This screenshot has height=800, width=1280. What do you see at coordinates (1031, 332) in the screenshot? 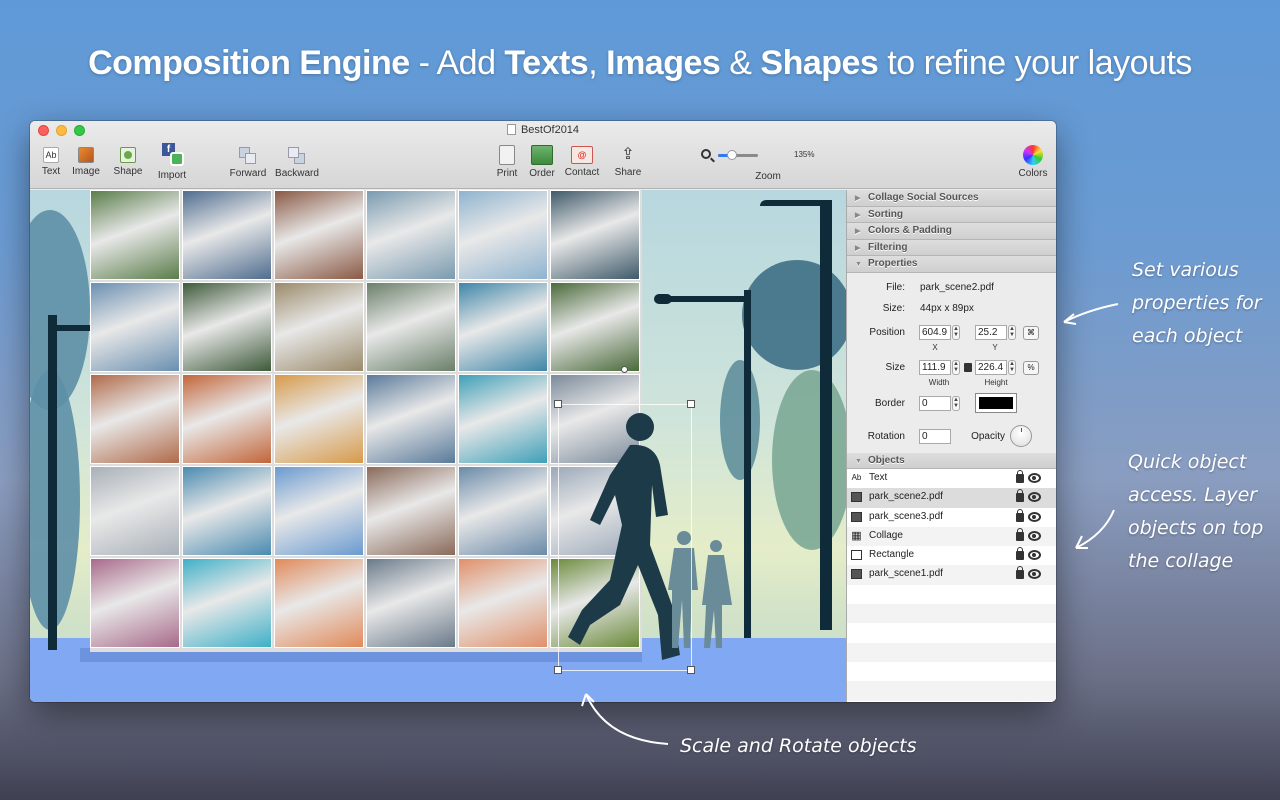
I see `center-position-button: ⌘` at bounding box center [1031, 332].